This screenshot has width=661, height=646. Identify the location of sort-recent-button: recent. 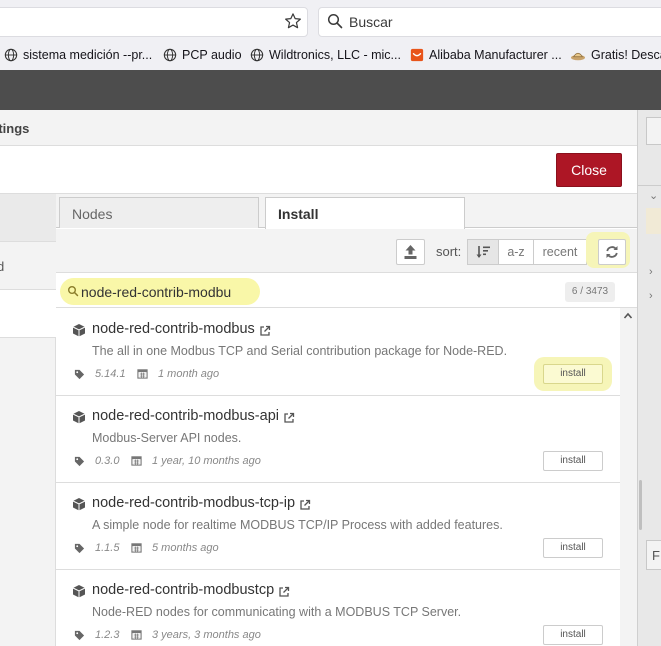
(560, 252).